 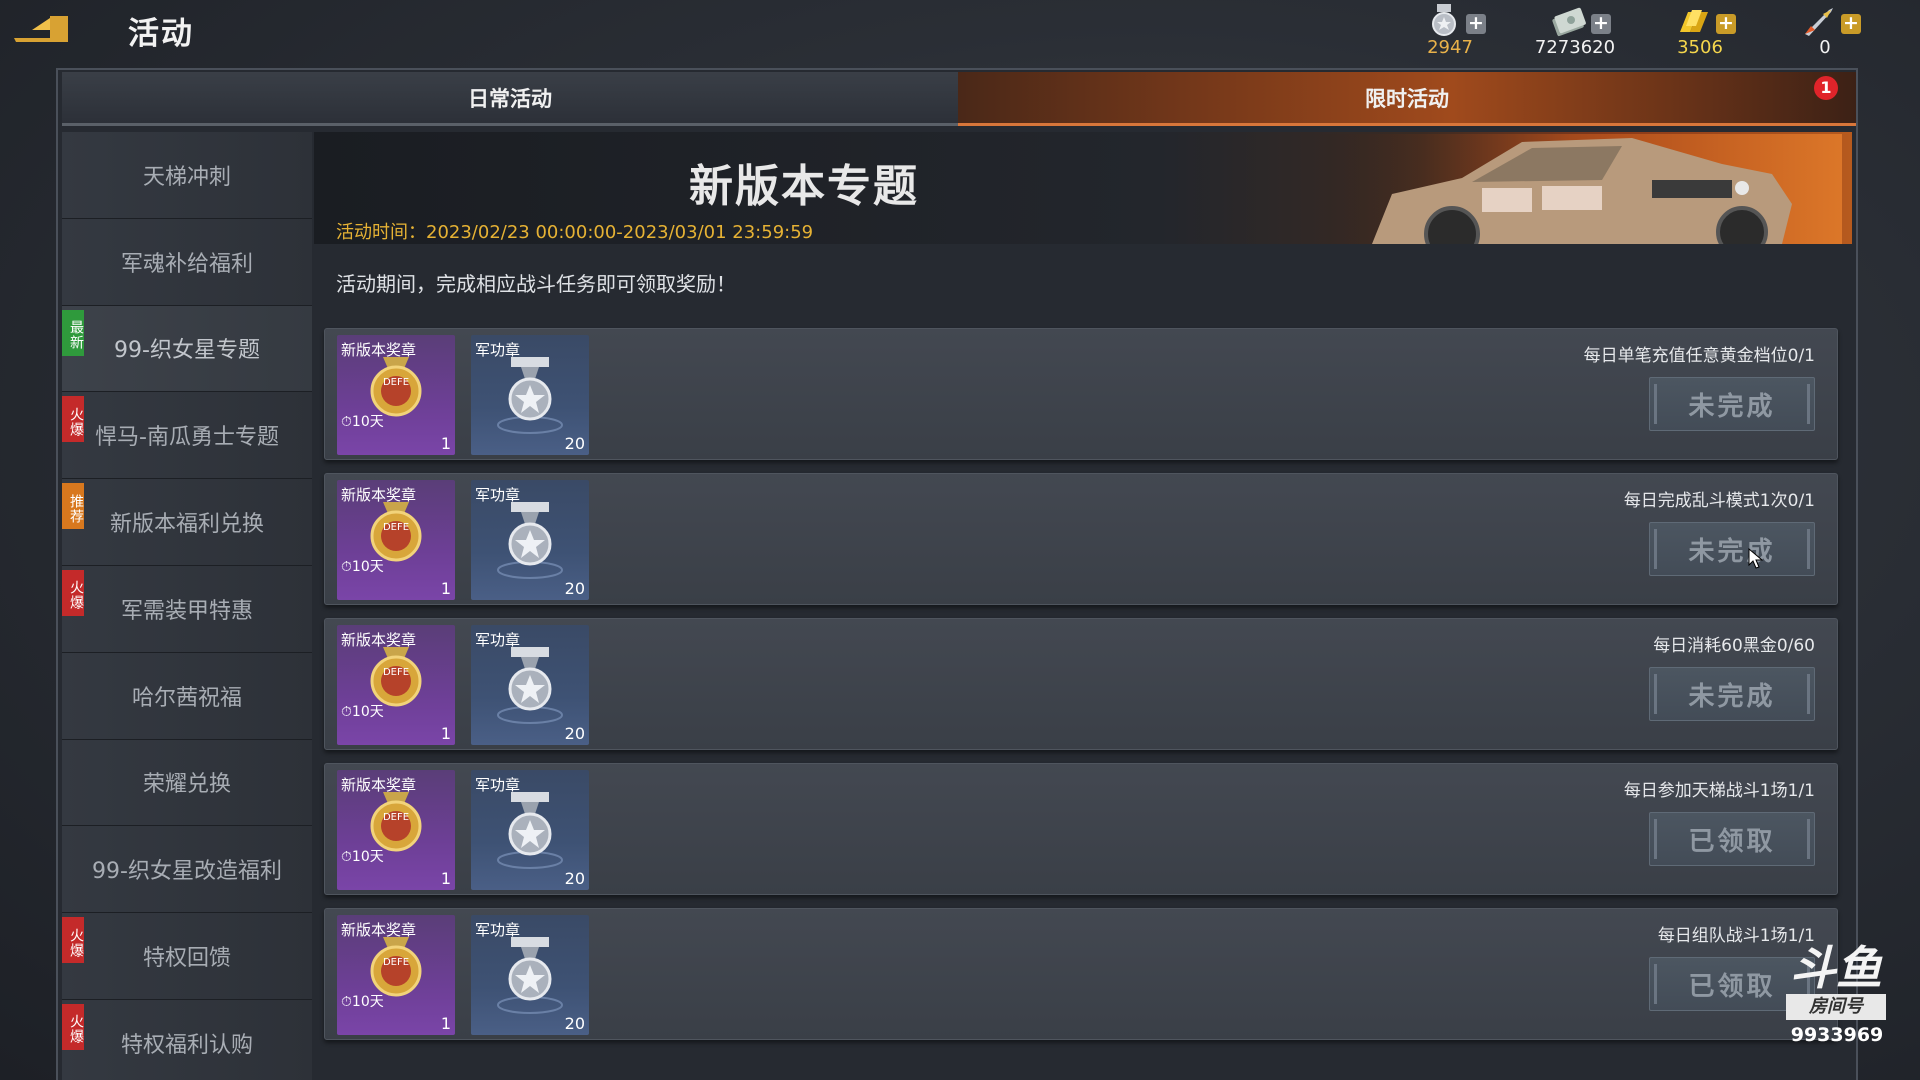 I want to click on page-title: 活动, so click(x=161, y=34).